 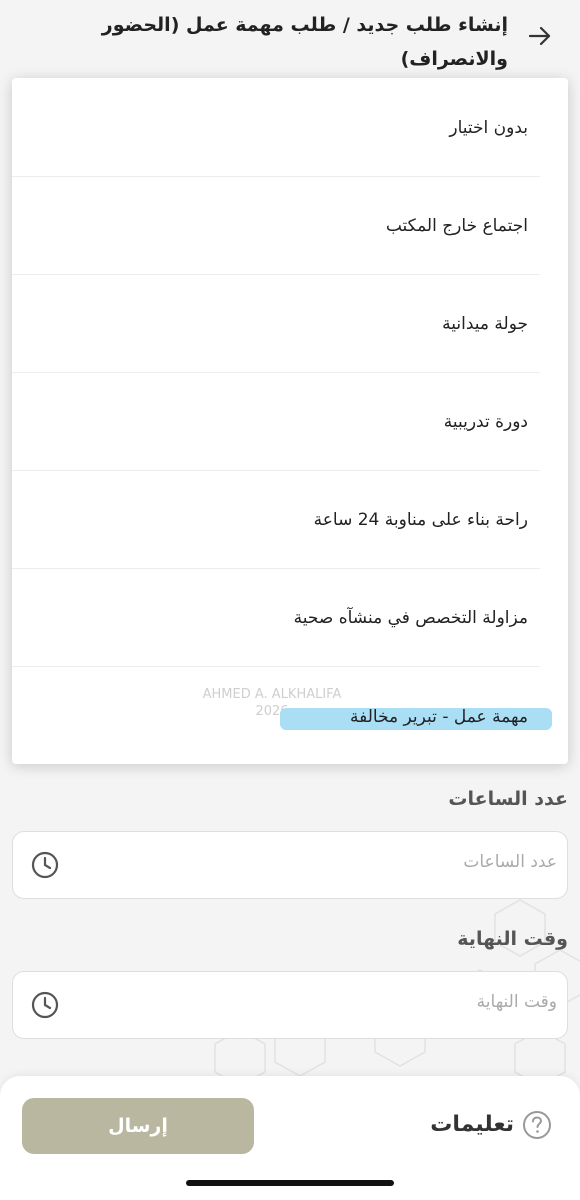 I want to click on back-arrow-icon, so click(x=540, y=36).